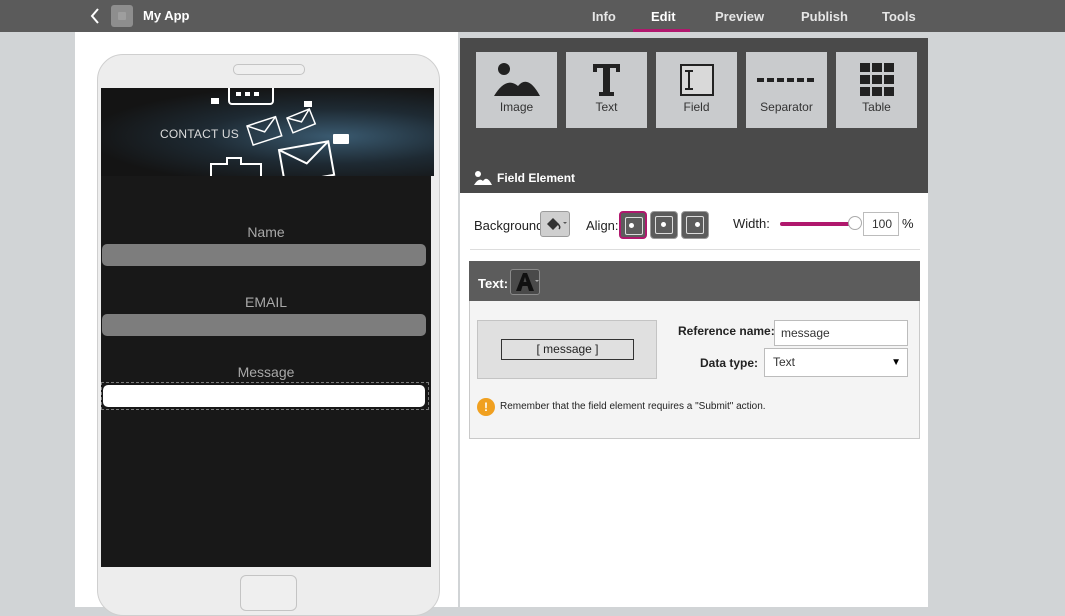 Image resolution: width=1065 pixels, height=616 pixels. I want to click on data-type-value: Text, so click(784, 362).